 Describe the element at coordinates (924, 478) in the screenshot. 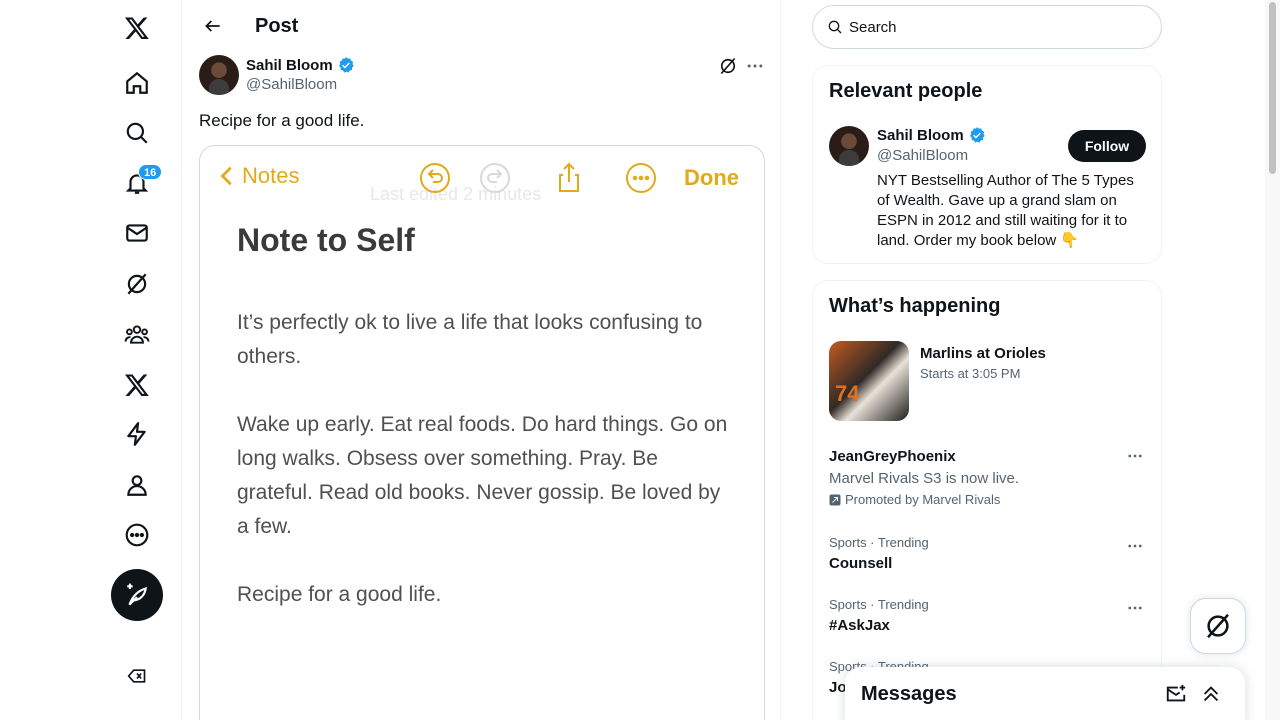

I see `promo-text: Marvel Rivals S3 is now live.` at that location.